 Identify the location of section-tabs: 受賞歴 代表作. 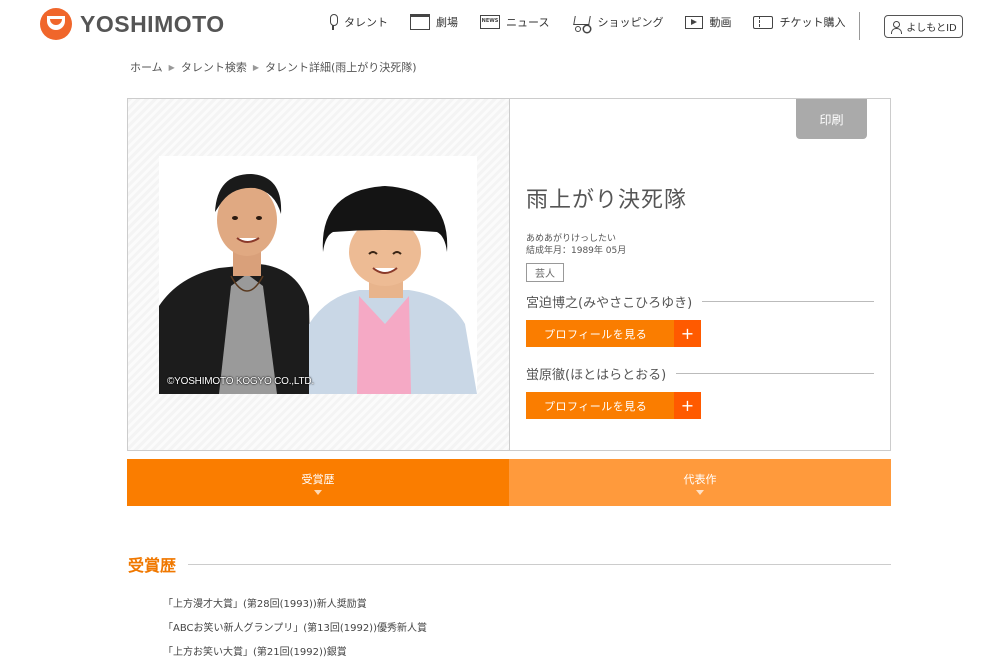
(509, 482).